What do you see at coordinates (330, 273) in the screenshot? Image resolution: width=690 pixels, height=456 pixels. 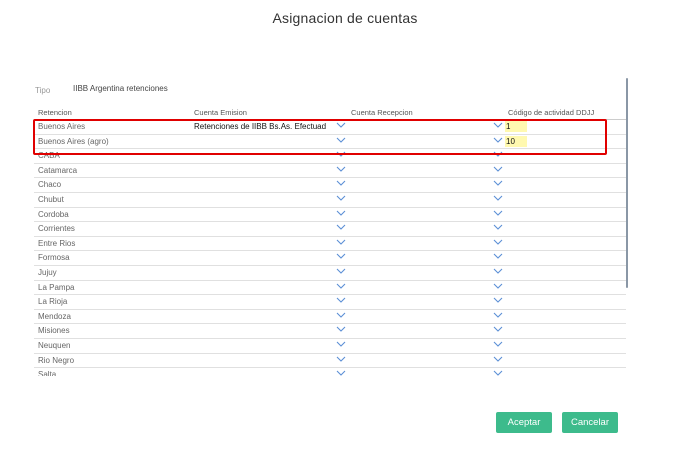 I see `table-row: Jujuy` at bounding box center [330, 273].